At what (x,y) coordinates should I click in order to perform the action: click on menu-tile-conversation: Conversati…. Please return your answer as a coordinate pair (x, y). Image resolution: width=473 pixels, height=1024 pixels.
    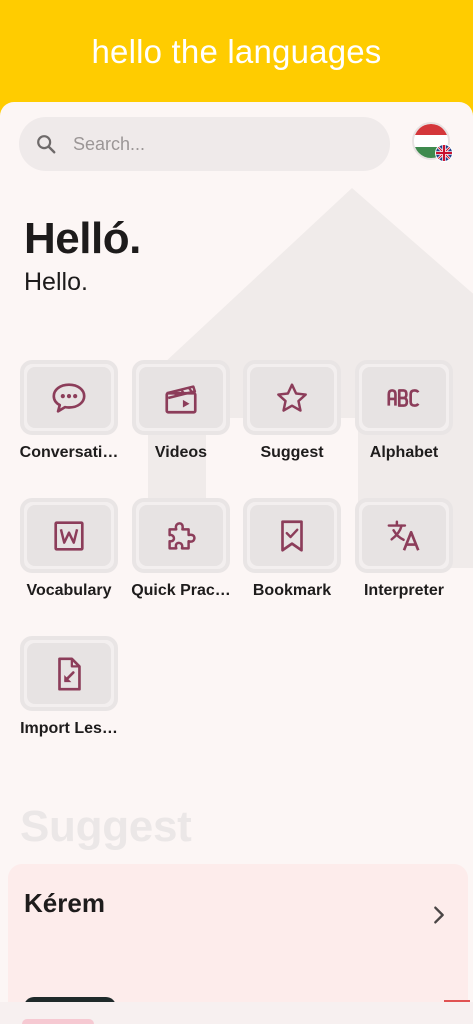
    Looking at the image, I should click on (69, 415).